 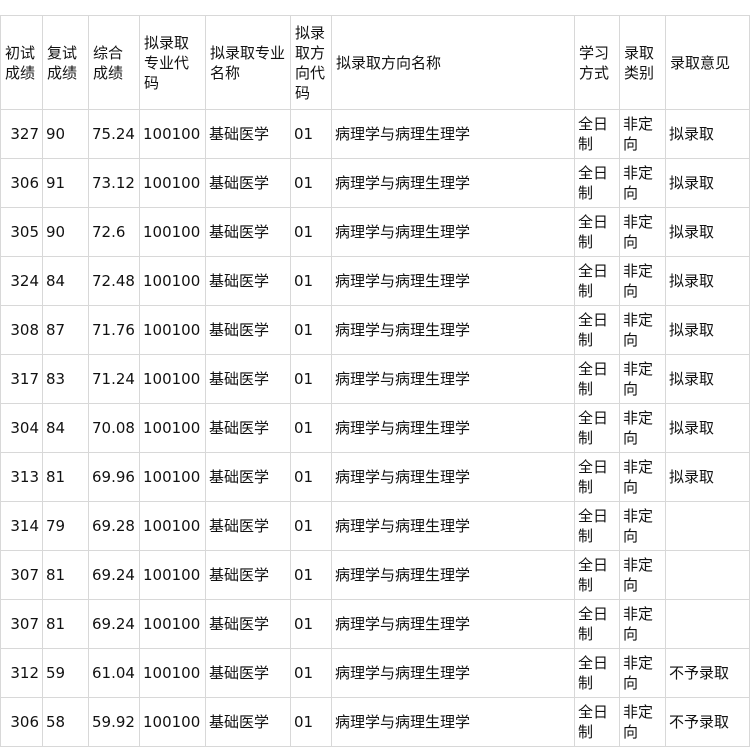 I want to click on cell-initial-score: 308, so click(x=21, y=330).